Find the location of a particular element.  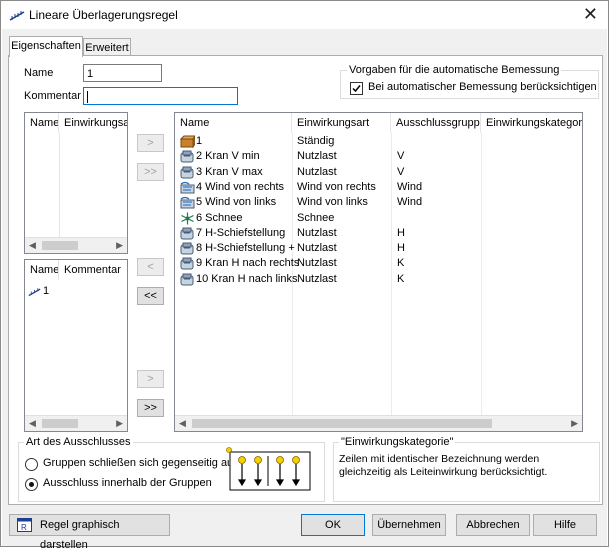

add-all-button-lower: >> is located at coordinates (150, 408).